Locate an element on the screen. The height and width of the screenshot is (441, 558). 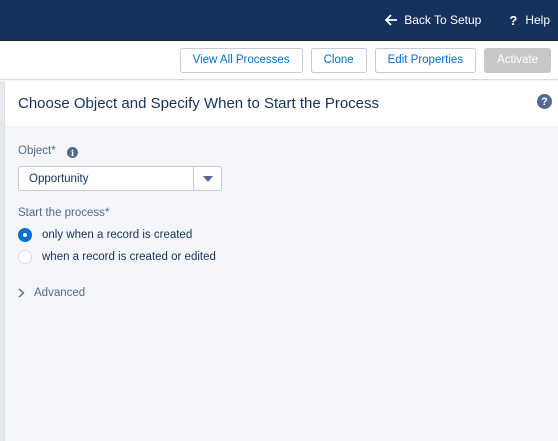
radio-label: only when a record is created is located at coordinates (117, 235).